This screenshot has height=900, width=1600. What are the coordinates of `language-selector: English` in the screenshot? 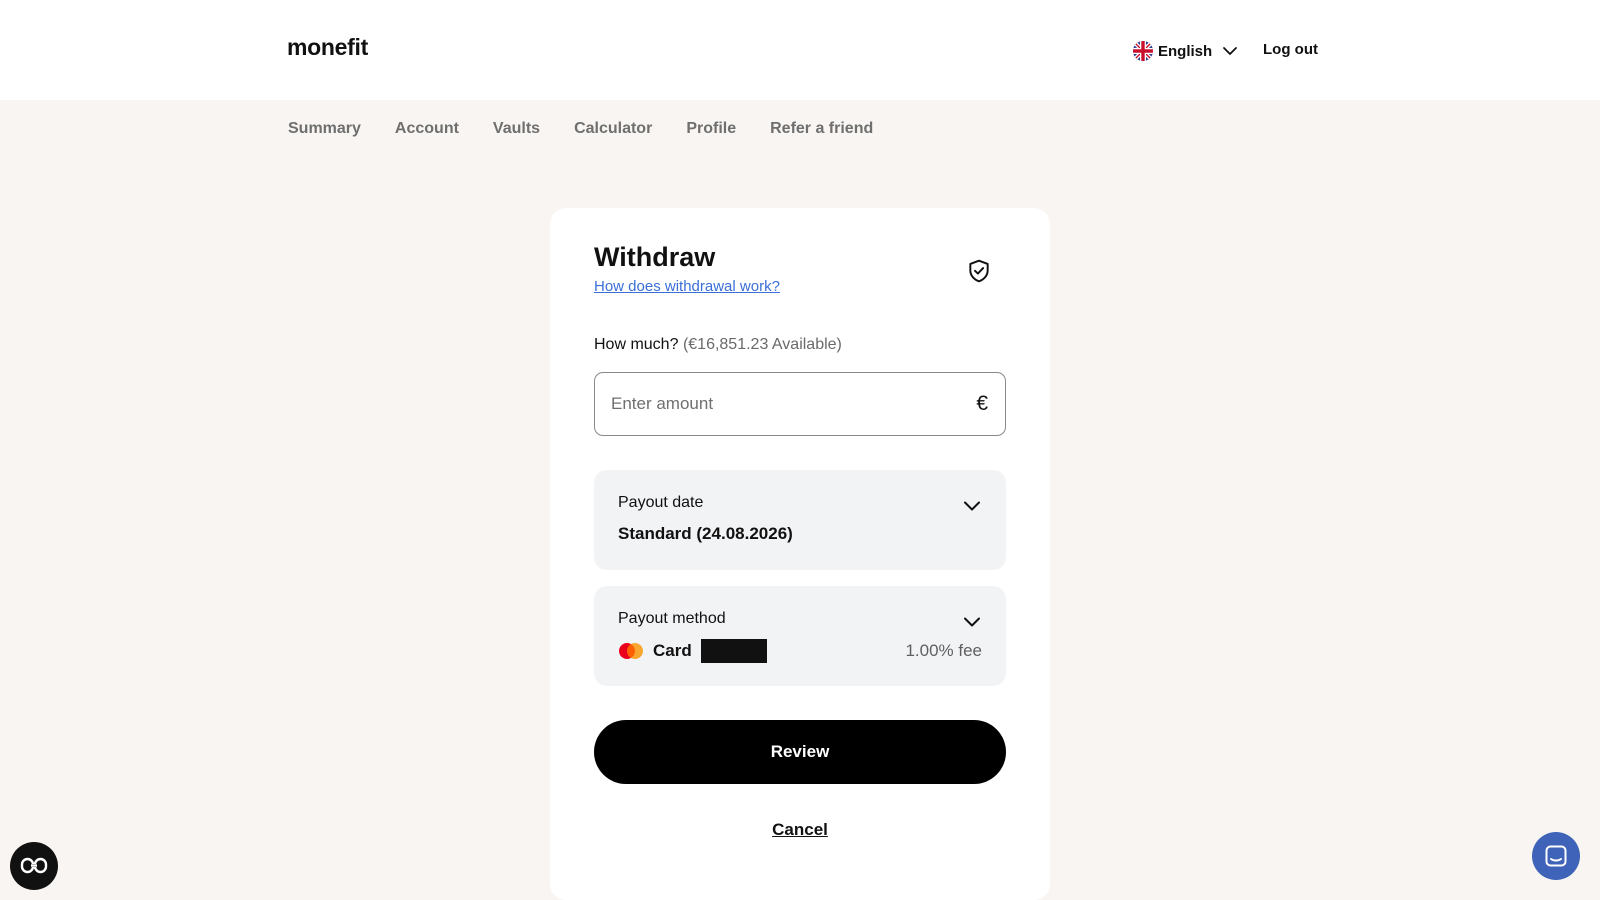 It's located at (1185, 51).